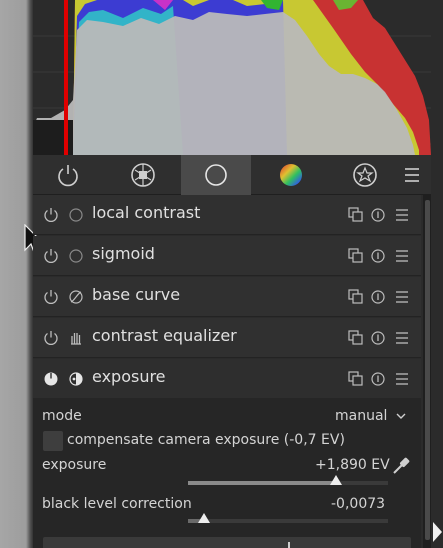 This screenshot has height=548, width=443. I want to click on module-label: local contrast, so click(146, 212).